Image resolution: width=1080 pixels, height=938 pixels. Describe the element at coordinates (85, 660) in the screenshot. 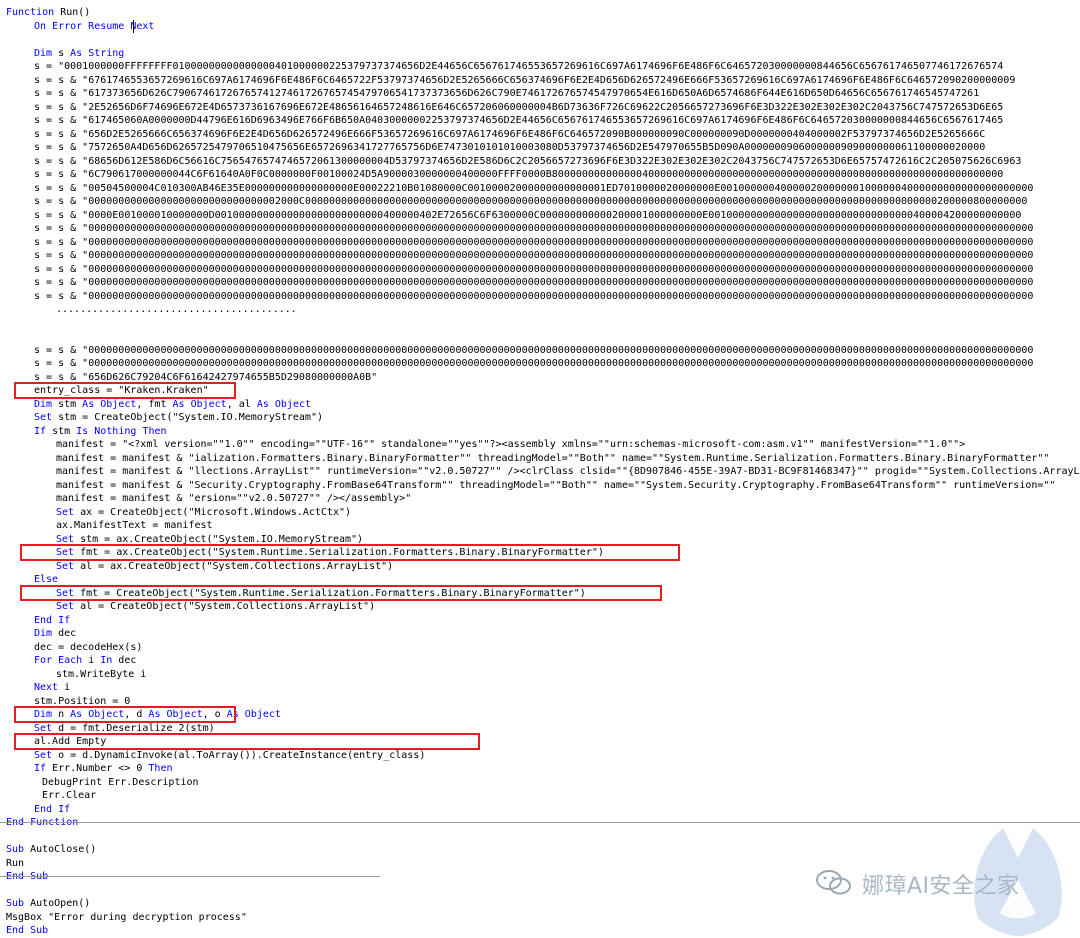

I see `code-line: For Each i In dec` at that location.